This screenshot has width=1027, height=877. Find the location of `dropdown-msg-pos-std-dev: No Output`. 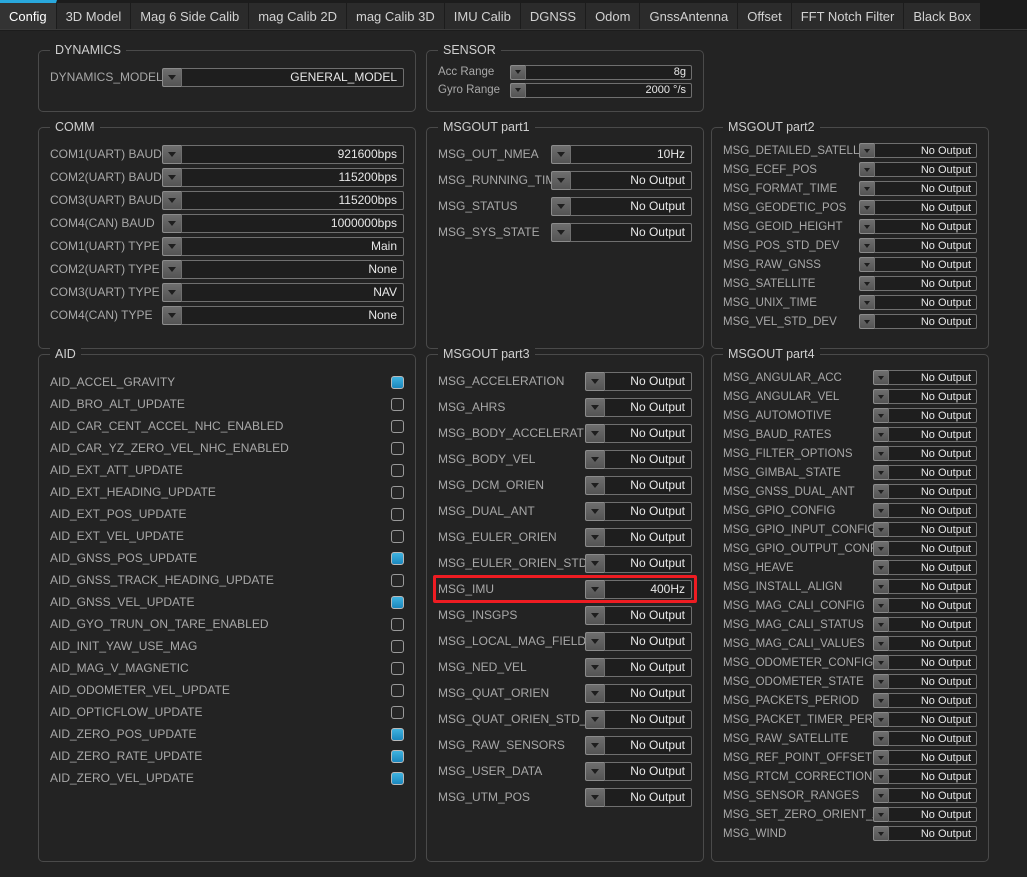

dropdown-msg-pos-std-dev: No Output is located at coordinates (918, 245).